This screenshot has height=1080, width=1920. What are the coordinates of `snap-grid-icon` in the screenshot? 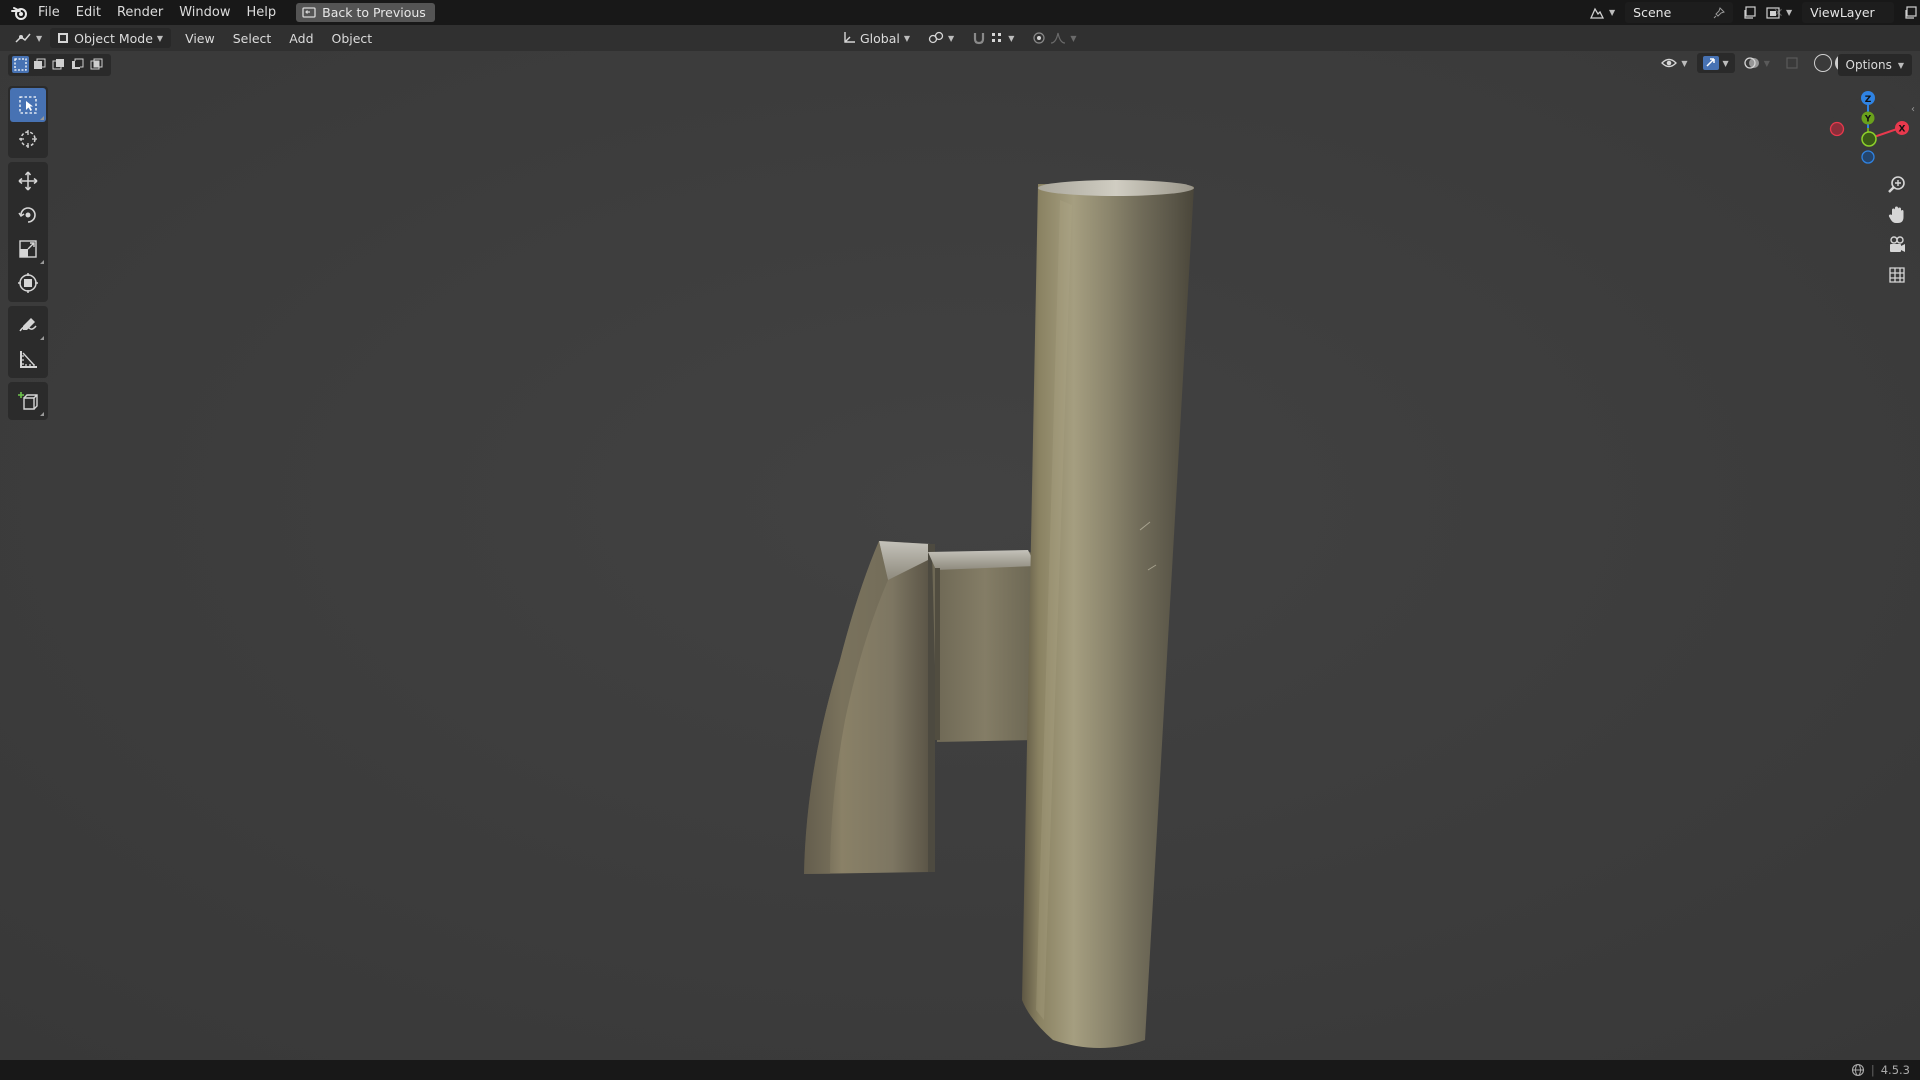 It's located at (997, 37).